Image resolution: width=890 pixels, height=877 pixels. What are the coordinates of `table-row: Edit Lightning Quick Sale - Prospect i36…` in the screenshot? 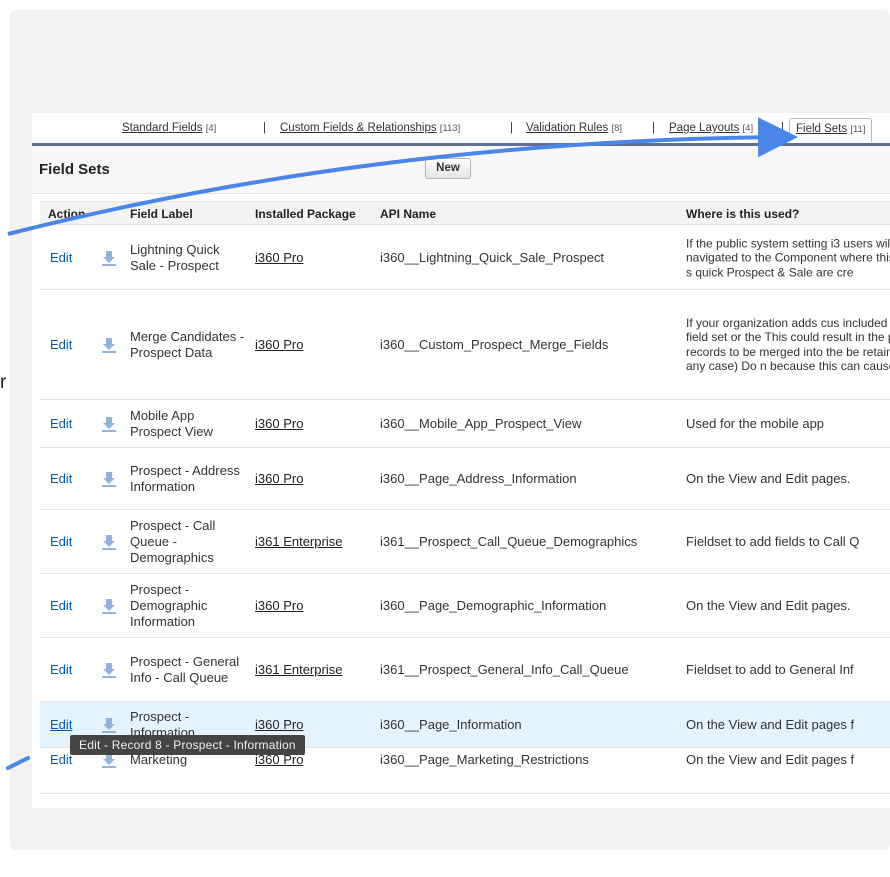 It's located at (465, 258).